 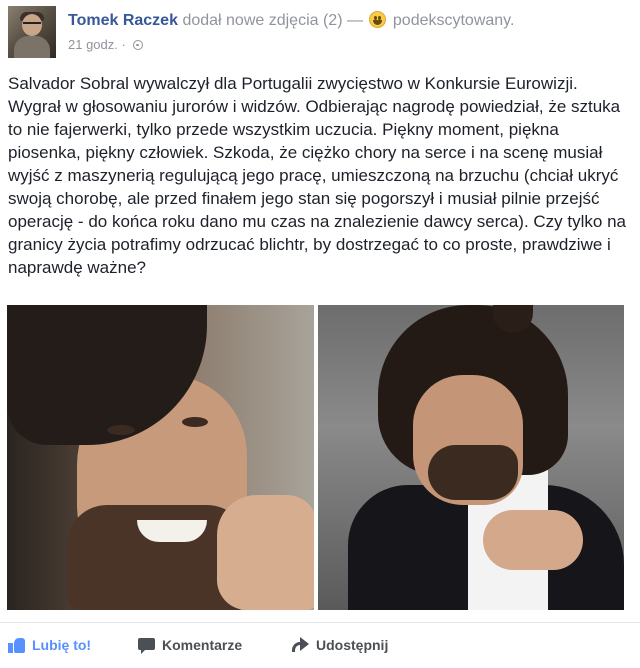 What do you see at coordinates (147, 645) in the screenshot?
I see `comment-icon` at bounding box center [147, 645].